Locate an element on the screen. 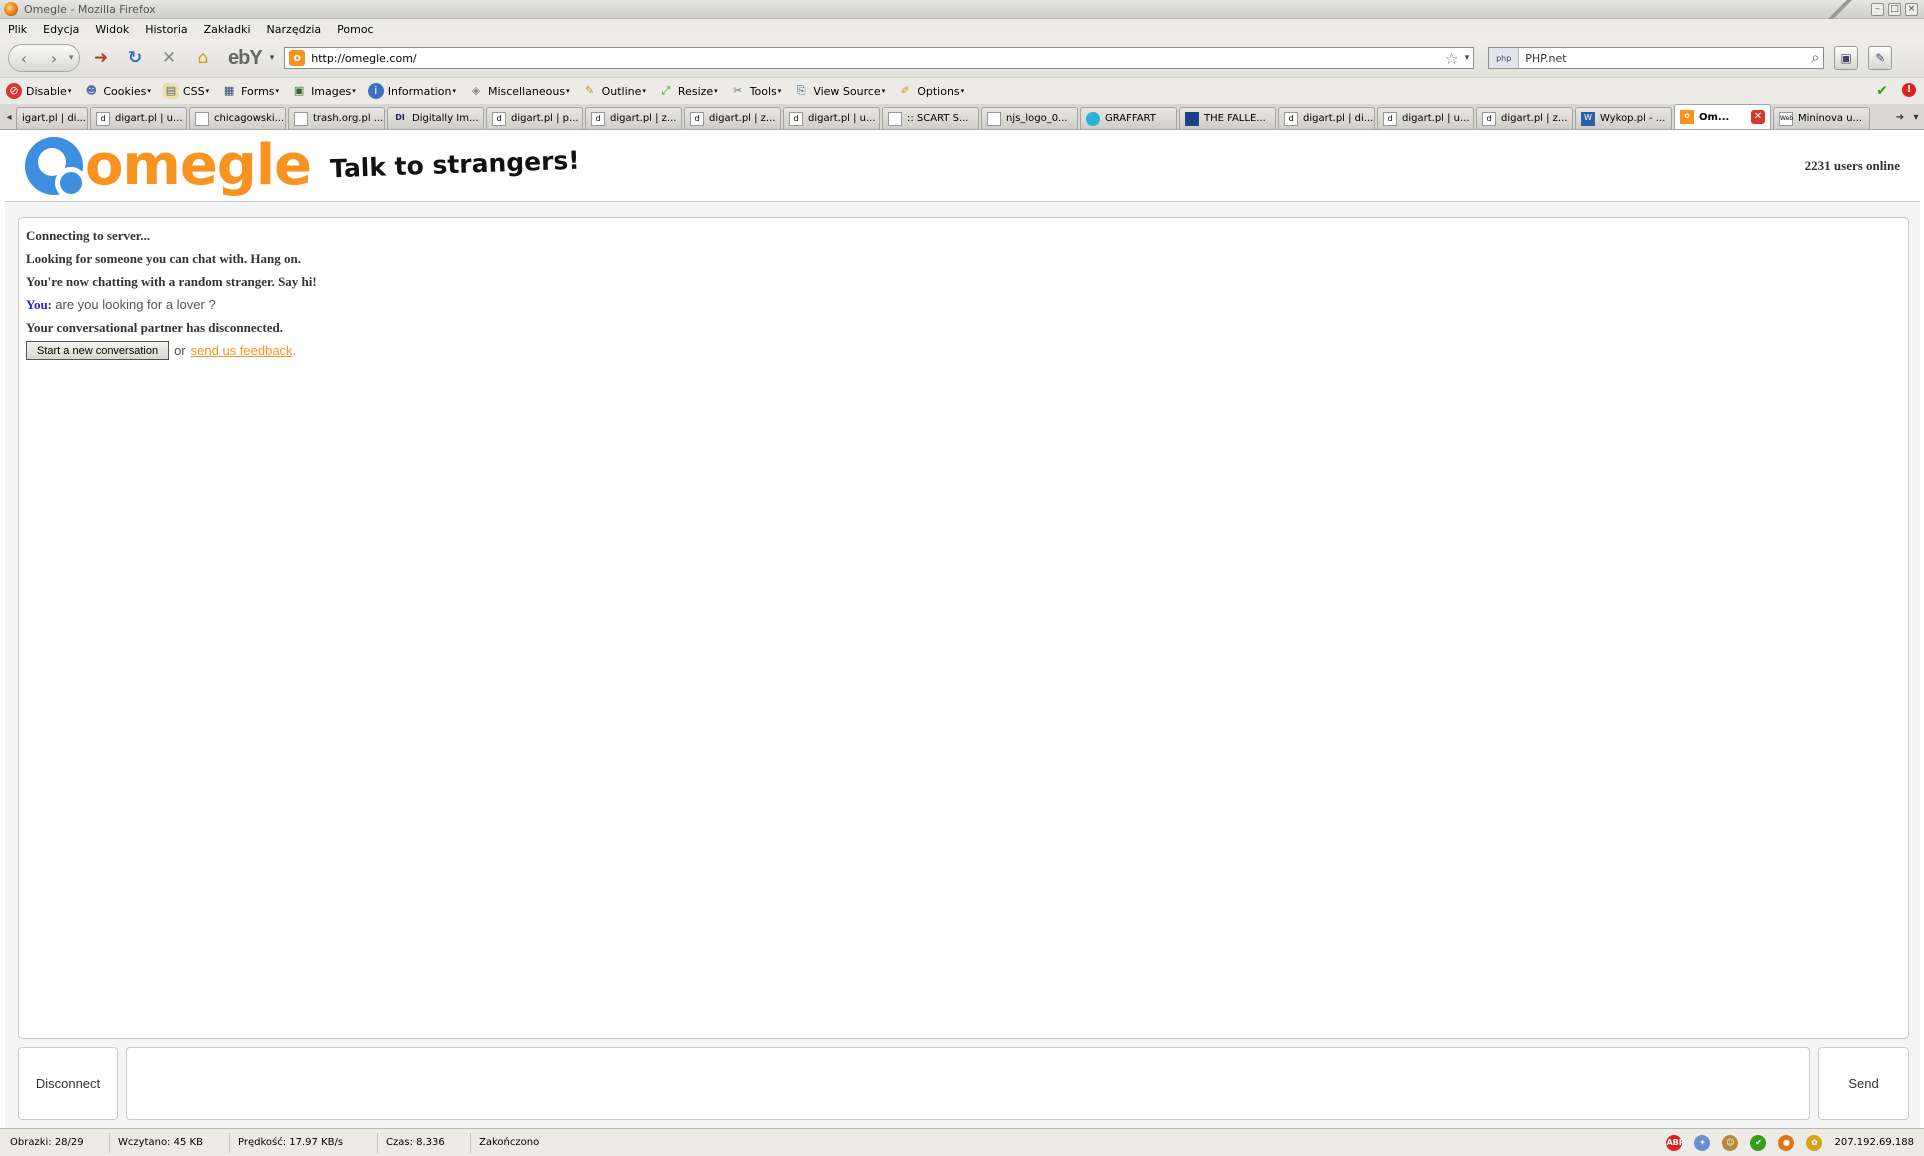  windows-tool-icon: ▣ is located at coordinates (1846, 58).